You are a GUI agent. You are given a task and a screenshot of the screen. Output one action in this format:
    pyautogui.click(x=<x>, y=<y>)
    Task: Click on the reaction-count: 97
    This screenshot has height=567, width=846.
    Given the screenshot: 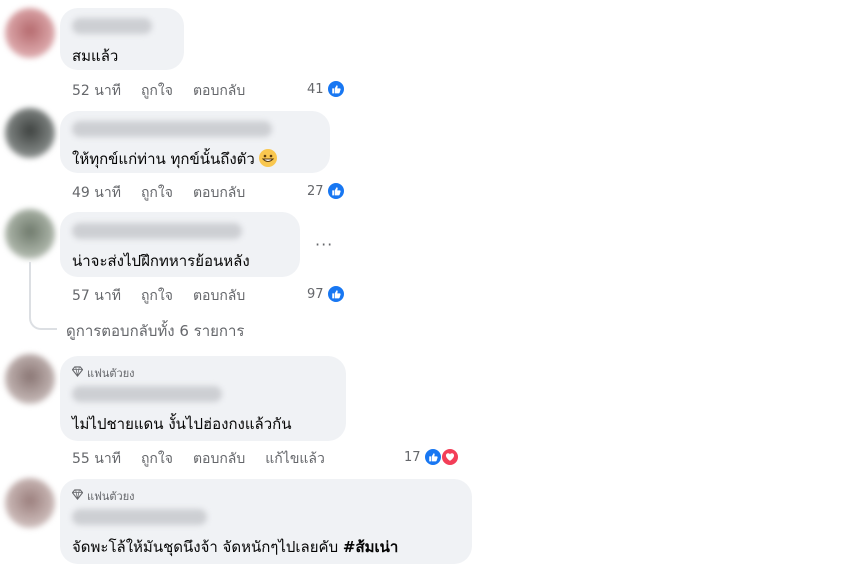 What is the action you would take?
    pyautogui.click(x=315, y=294)
    